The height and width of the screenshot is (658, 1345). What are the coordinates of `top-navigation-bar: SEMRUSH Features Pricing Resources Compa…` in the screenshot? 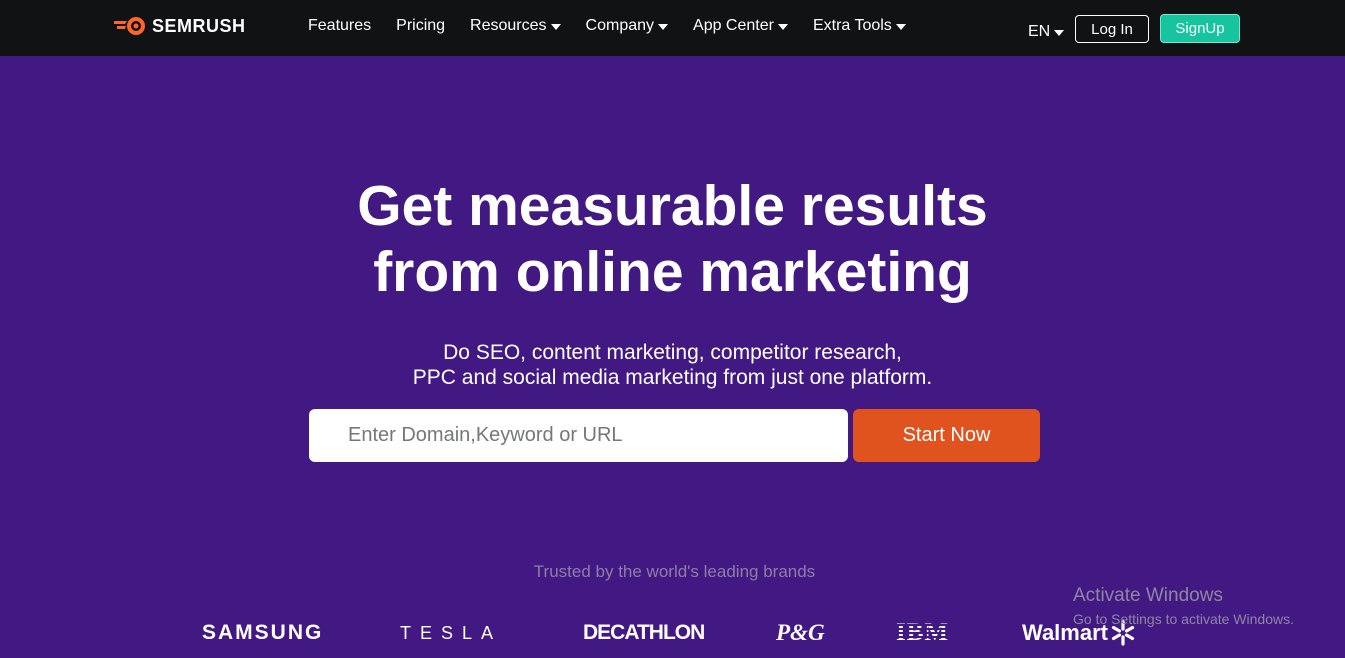 It's located at (672, 28).